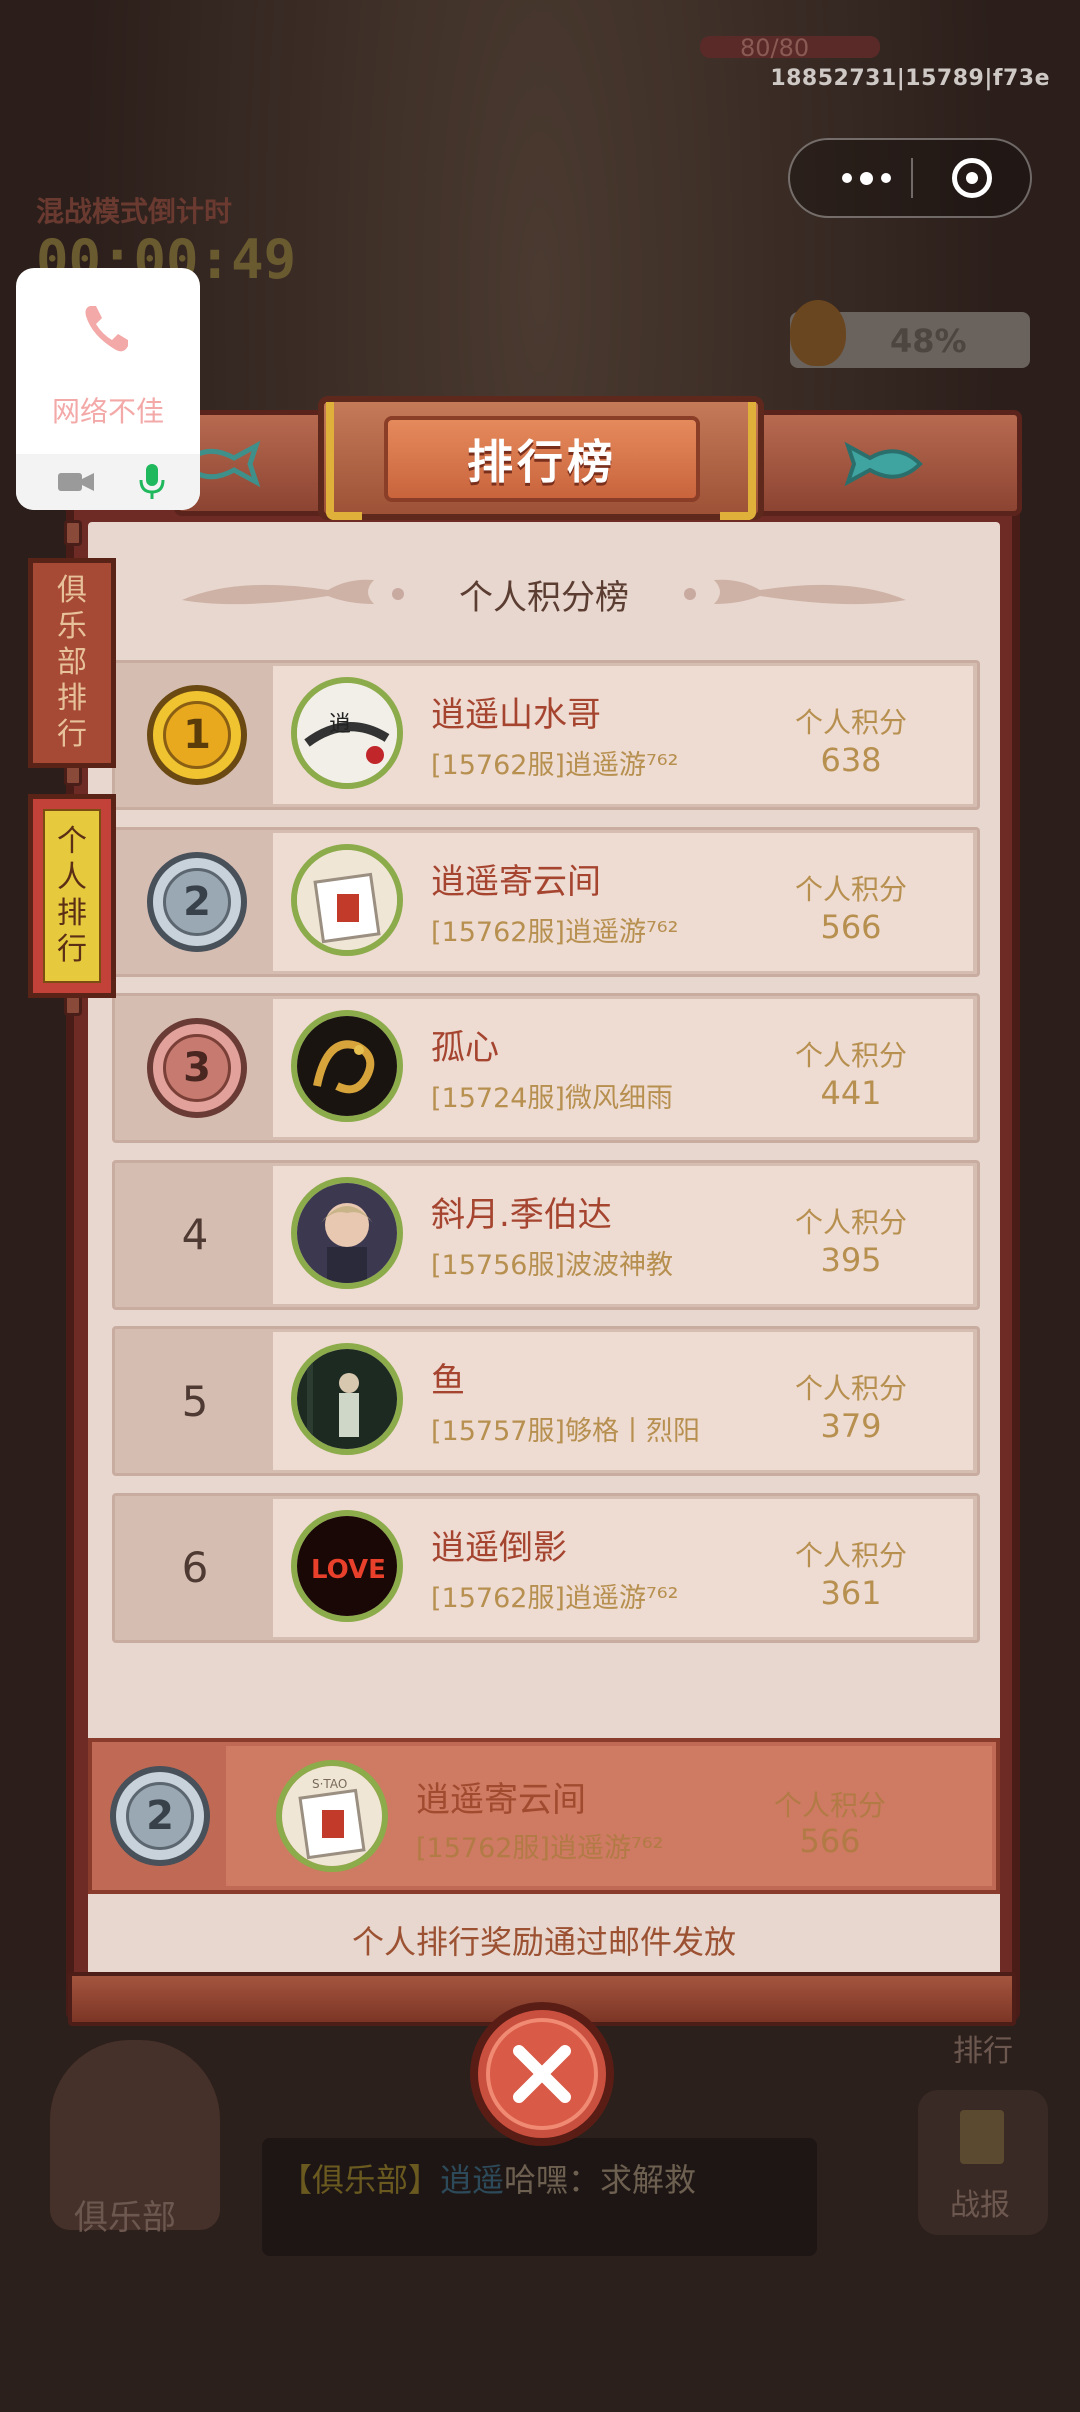 Image resolution: width=1080 pixels, height=2412 pixels. I want to click on rank-number: 1, so click(197, 735).